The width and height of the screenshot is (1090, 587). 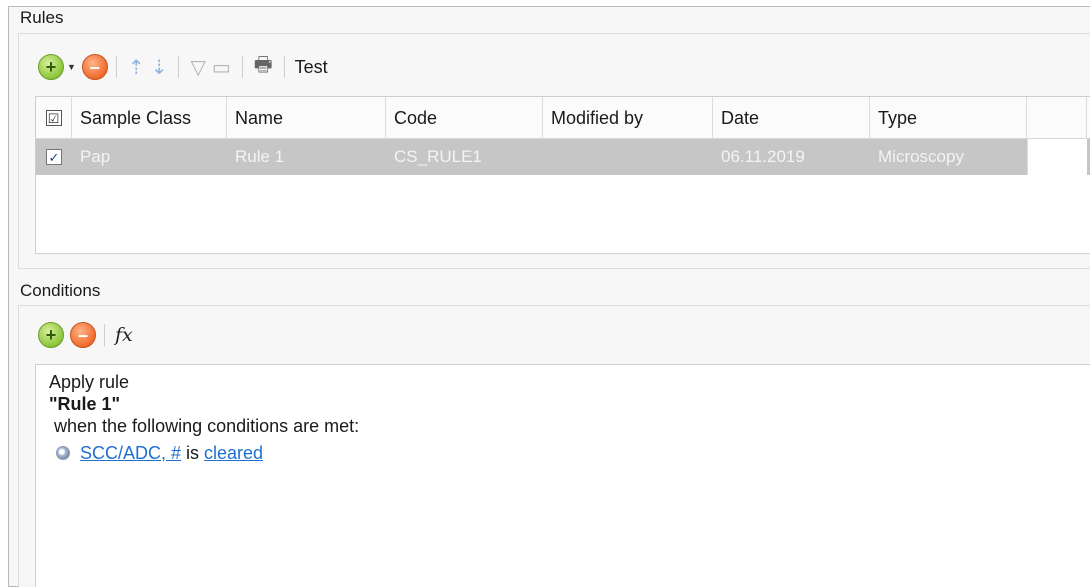 What do you see at coordinates (51, 335) in the screenshot?
I see `add-condition-icon: +` at bounding box center [51, 335].